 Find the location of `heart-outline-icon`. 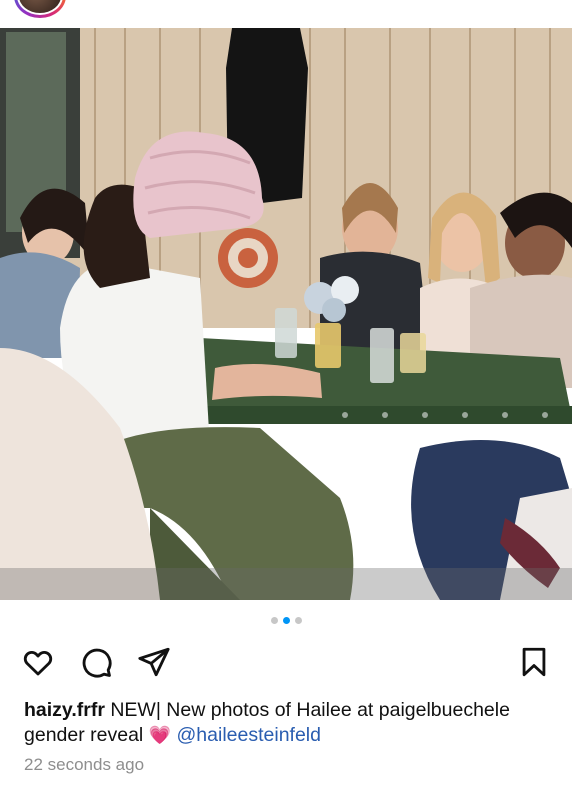

heart-outline-icon is located at coordinates (38, 663).